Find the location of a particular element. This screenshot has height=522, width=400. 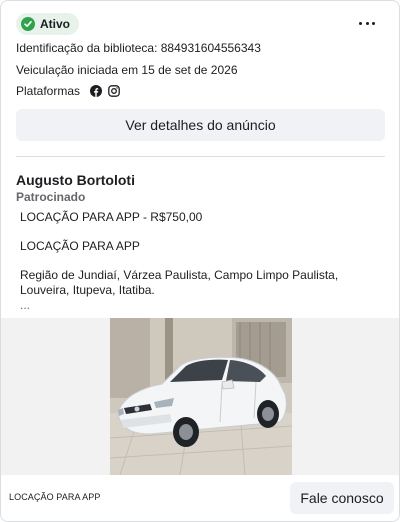

facebook-icon is located at coordinates (96, 91).